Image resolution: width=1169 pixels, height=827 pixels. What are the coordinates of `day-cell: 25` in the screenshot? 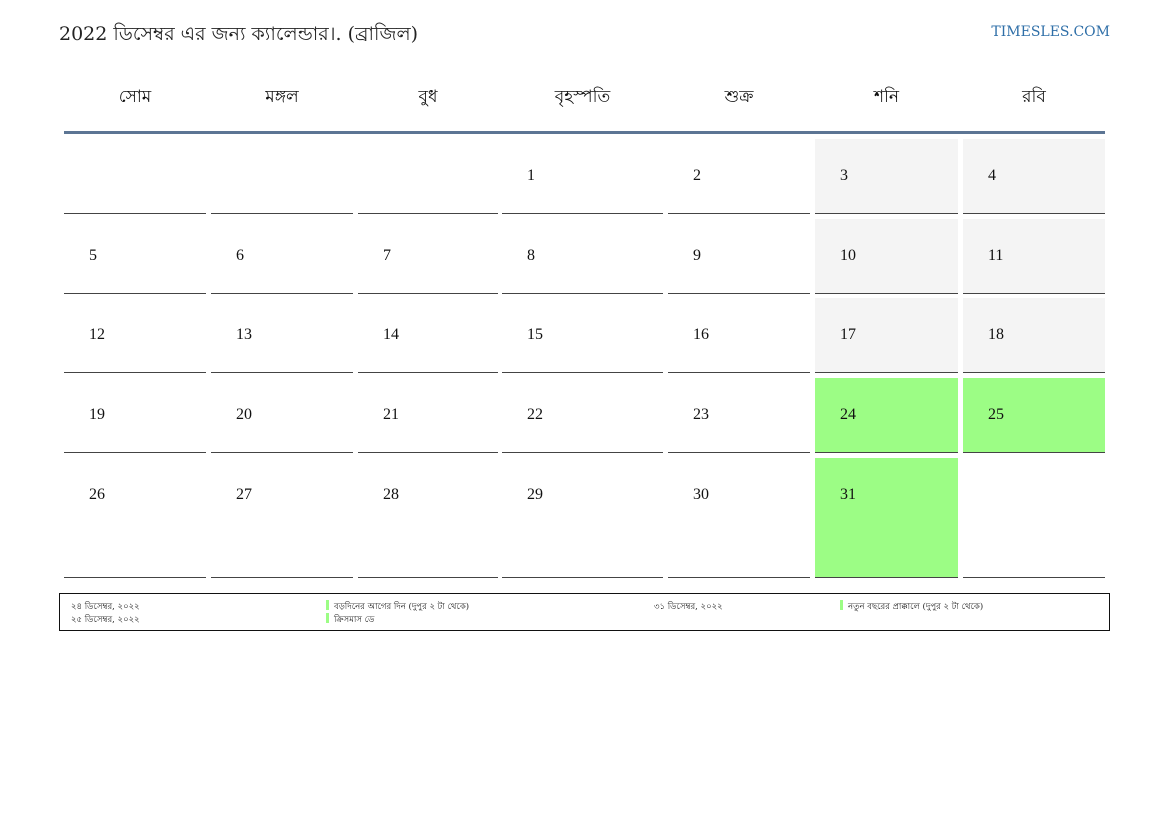 It's located at (1034, 415).